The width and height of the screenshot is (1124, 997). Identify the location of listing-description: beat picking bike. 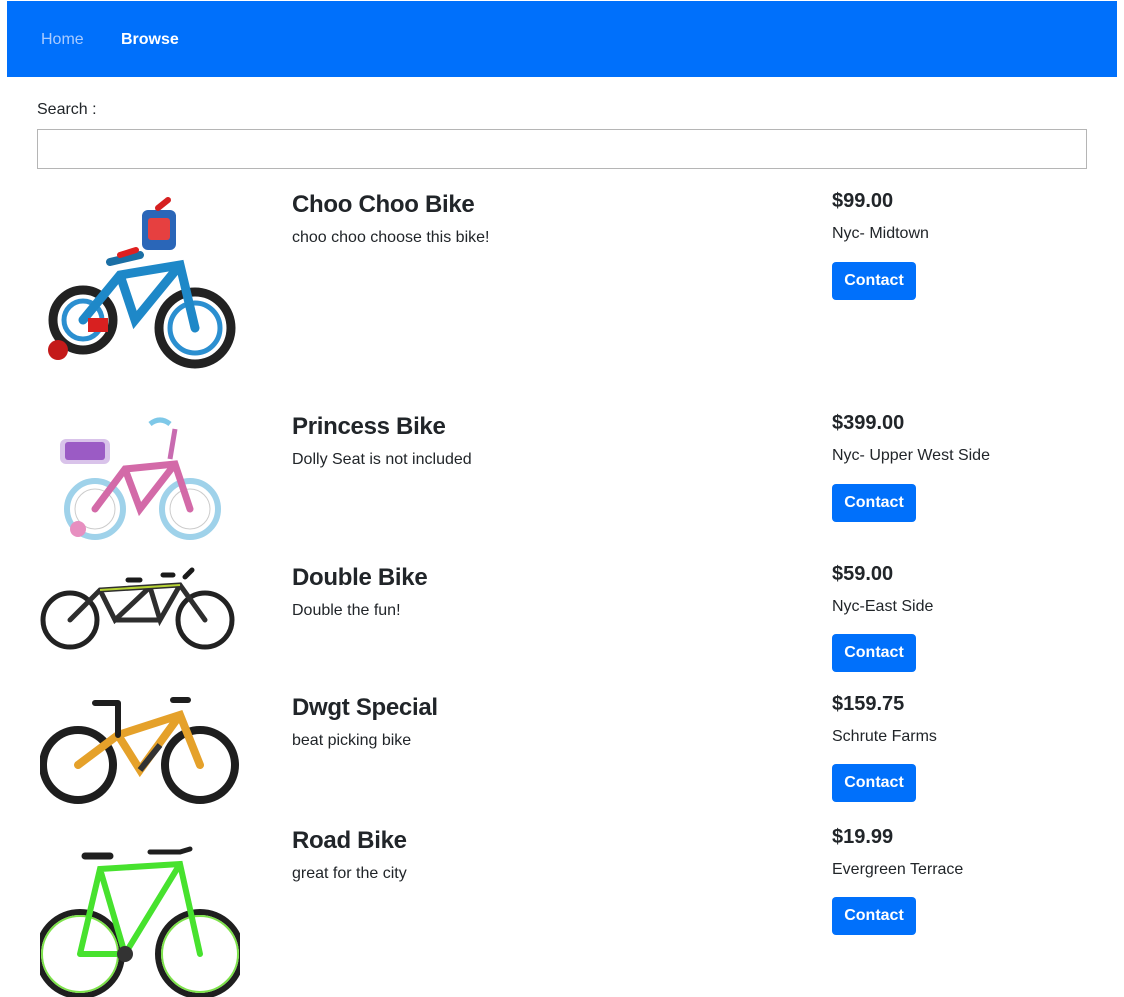
(352, 740).